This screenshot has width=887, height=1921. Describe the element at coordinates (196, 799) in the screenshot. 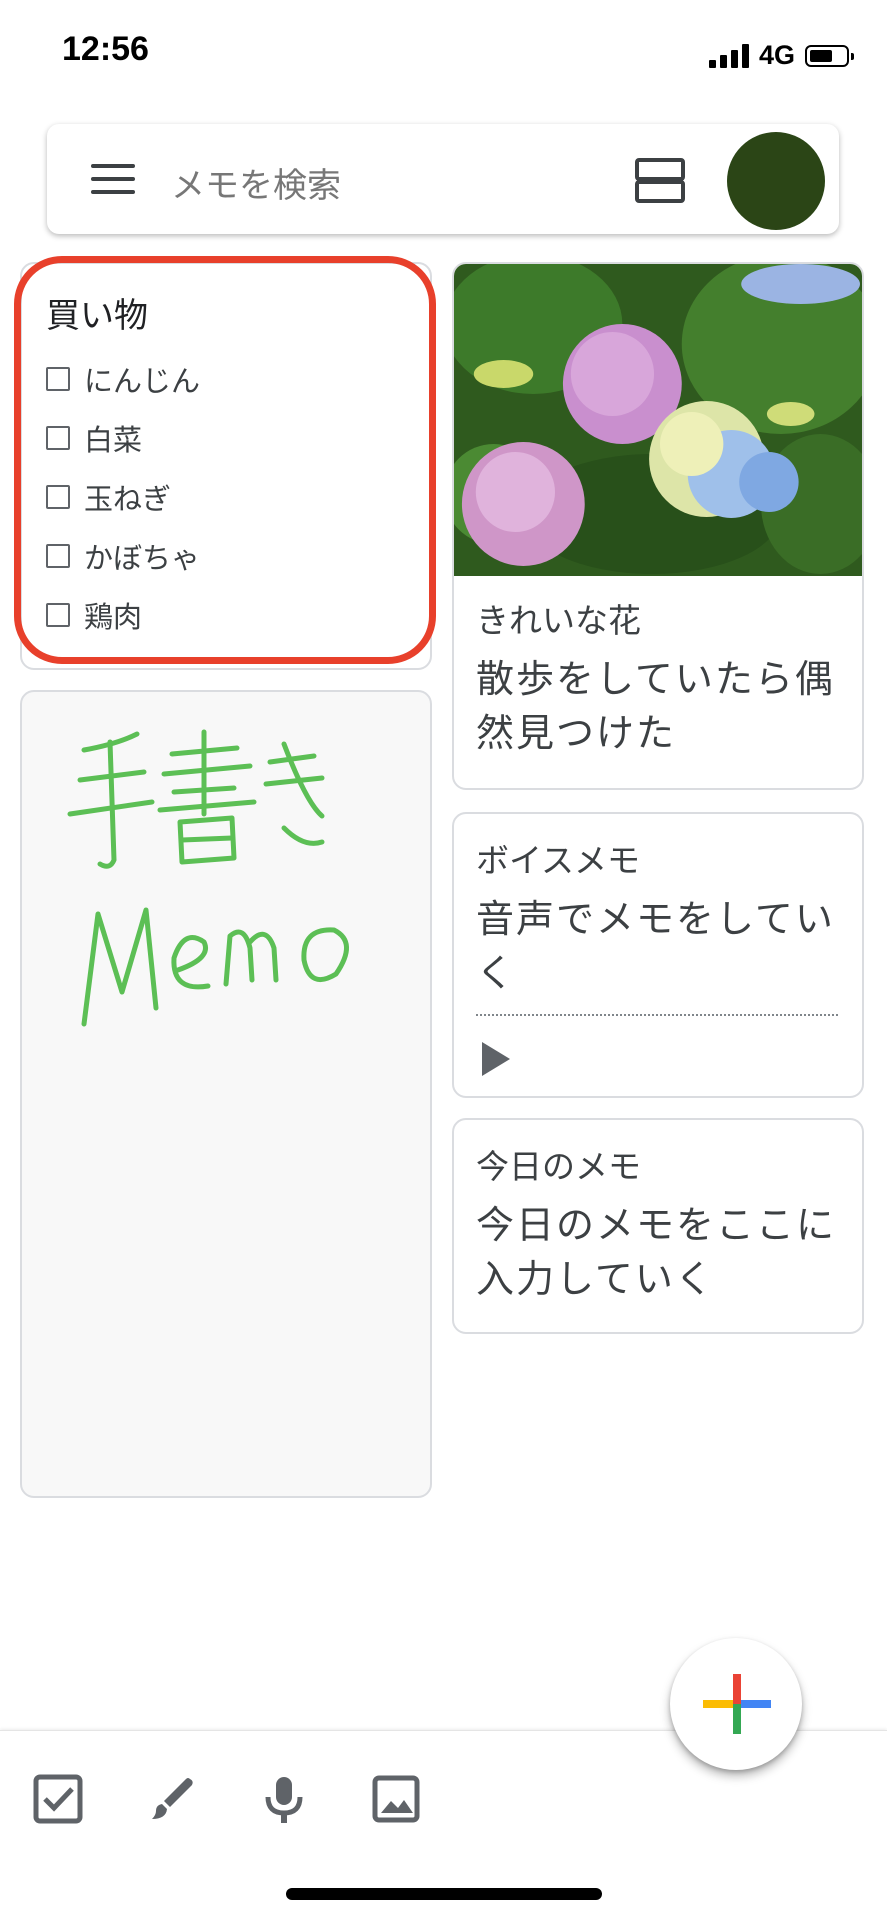

I see `handwriting-strokes` at that location.